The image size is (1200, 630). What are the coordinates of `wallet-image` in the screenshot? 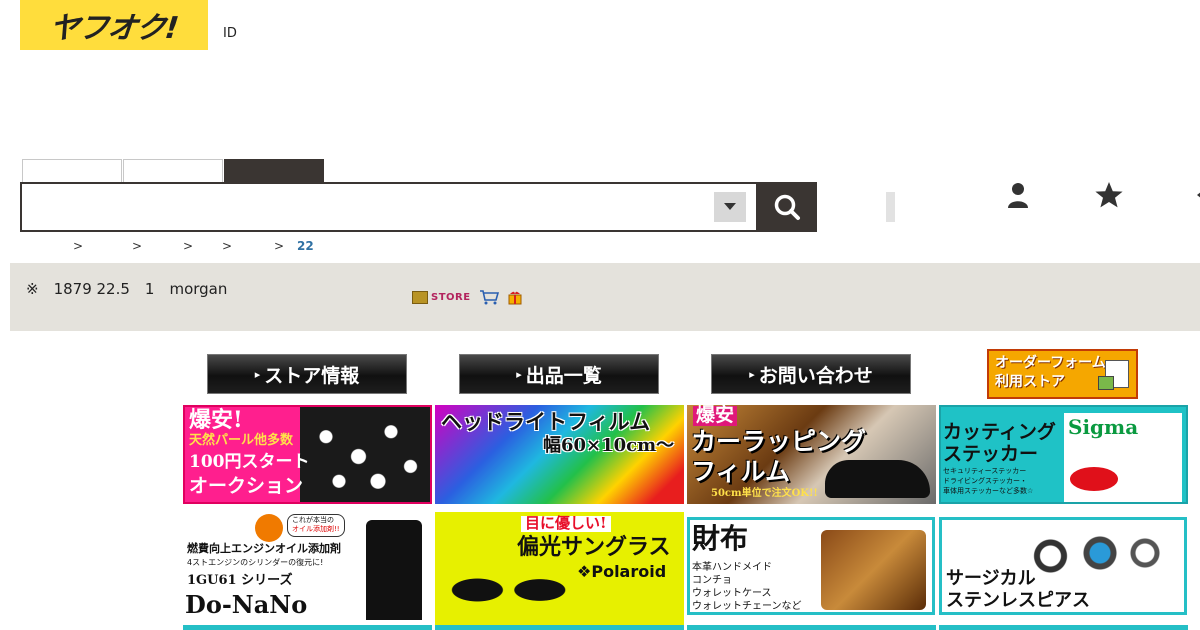 It's located at (873, 570).